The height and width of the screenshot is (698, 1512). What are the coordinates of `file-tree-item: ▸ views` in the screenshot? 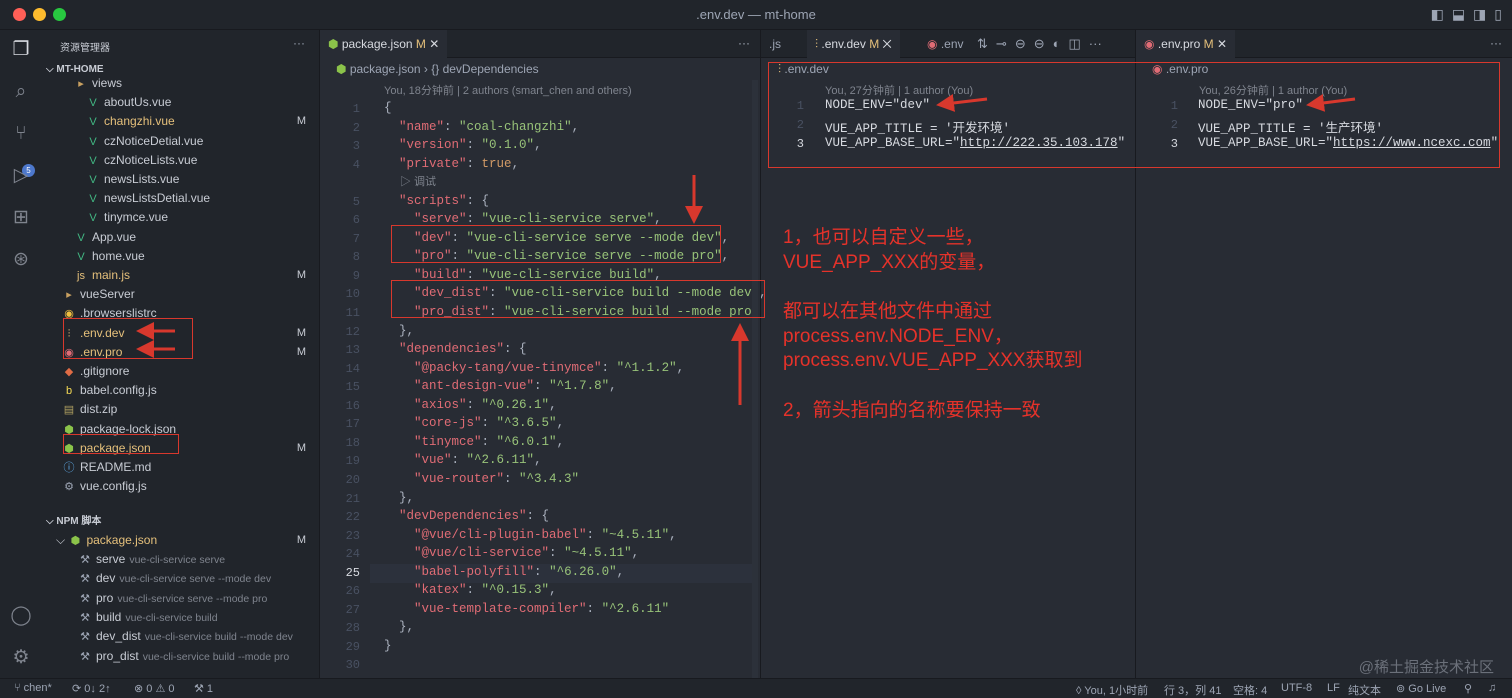 It's located at (181, 83).